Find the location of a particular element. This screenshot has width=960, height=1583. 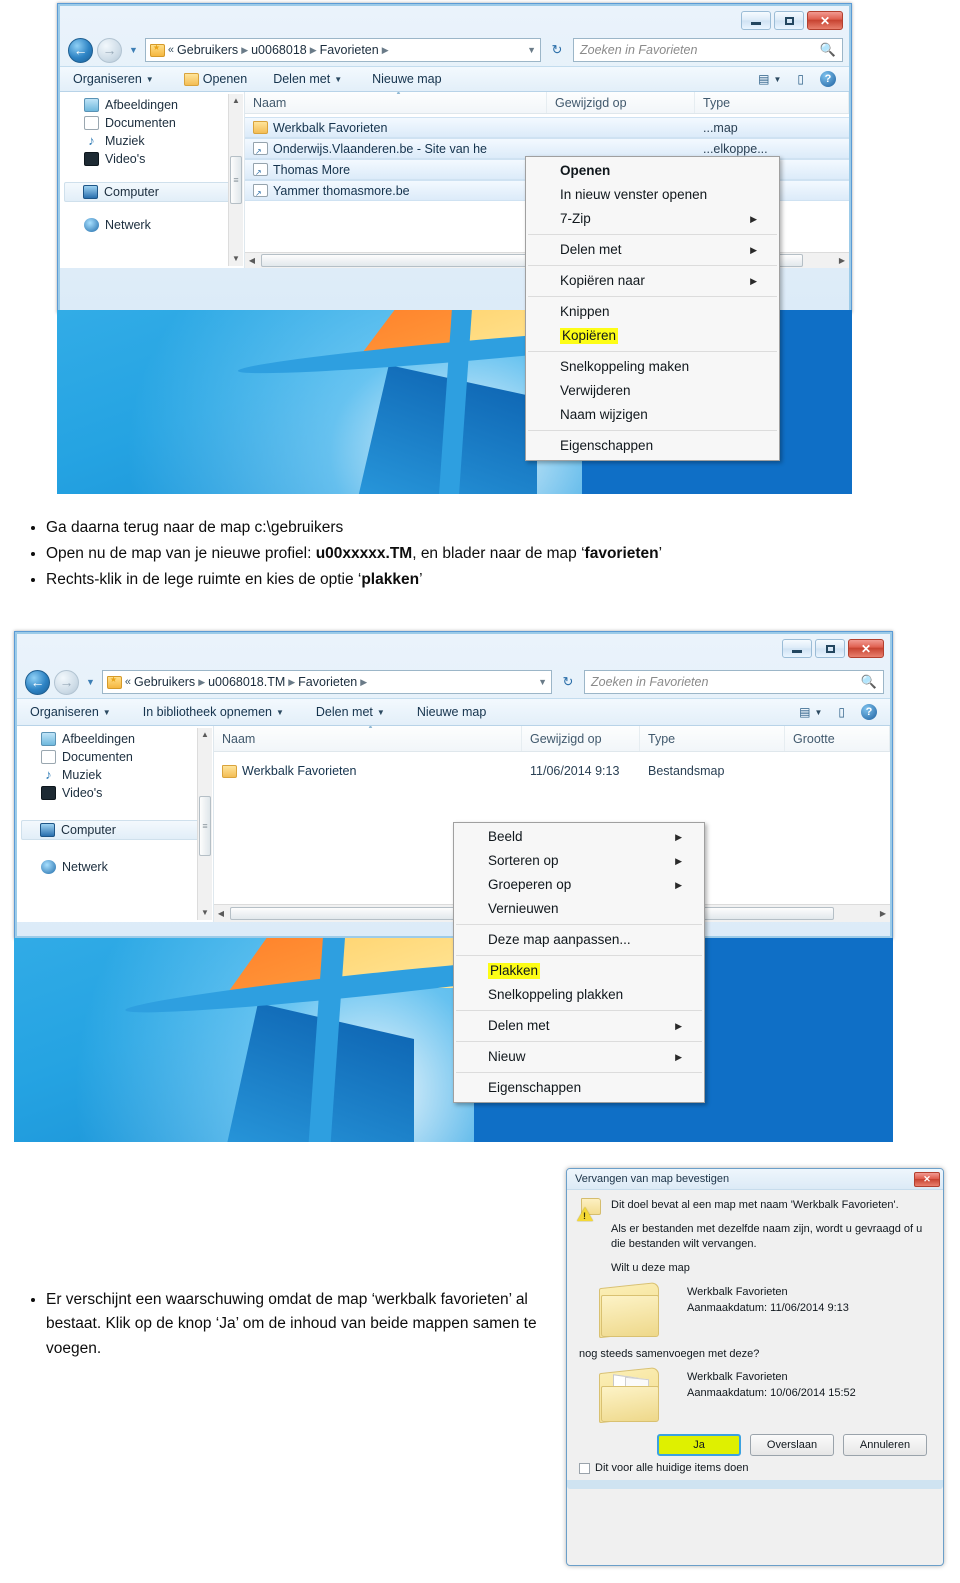

column-grootte: Grootte is located at coordinates (837, 738).